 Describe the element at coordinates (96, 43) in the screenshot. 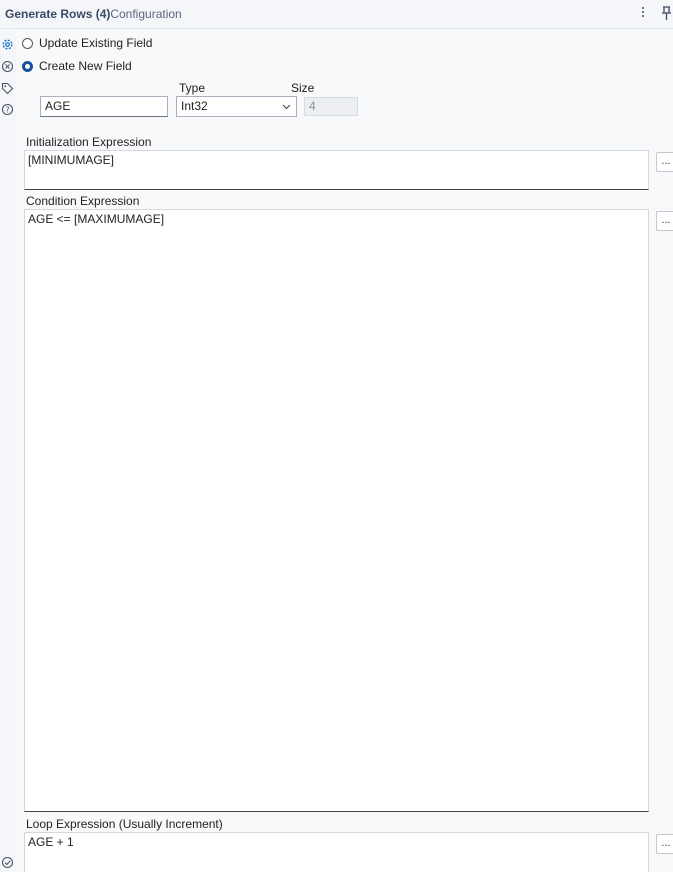

I see `radio-label: Update Existing Field` at that location.